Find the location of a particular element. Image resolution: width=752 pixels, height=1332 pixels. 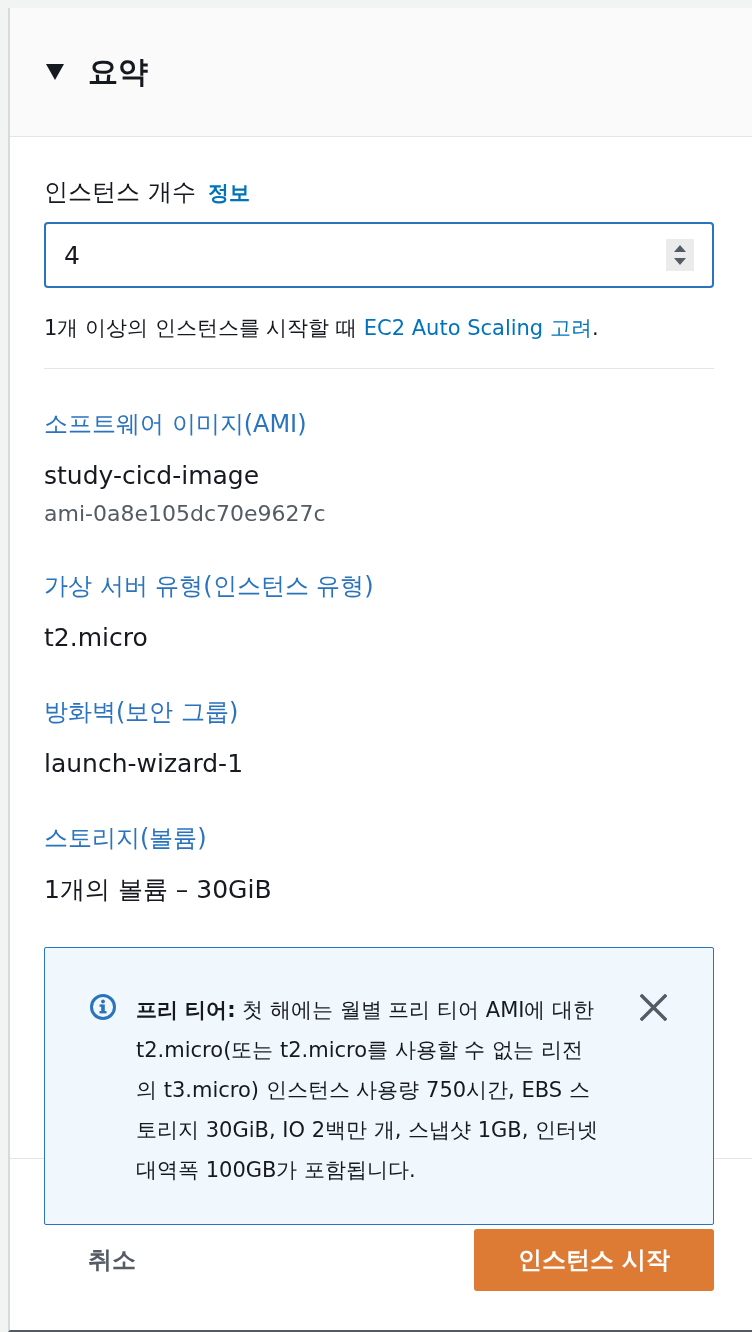

cancel-button: 취소 is located at coordinates (112, 1260).